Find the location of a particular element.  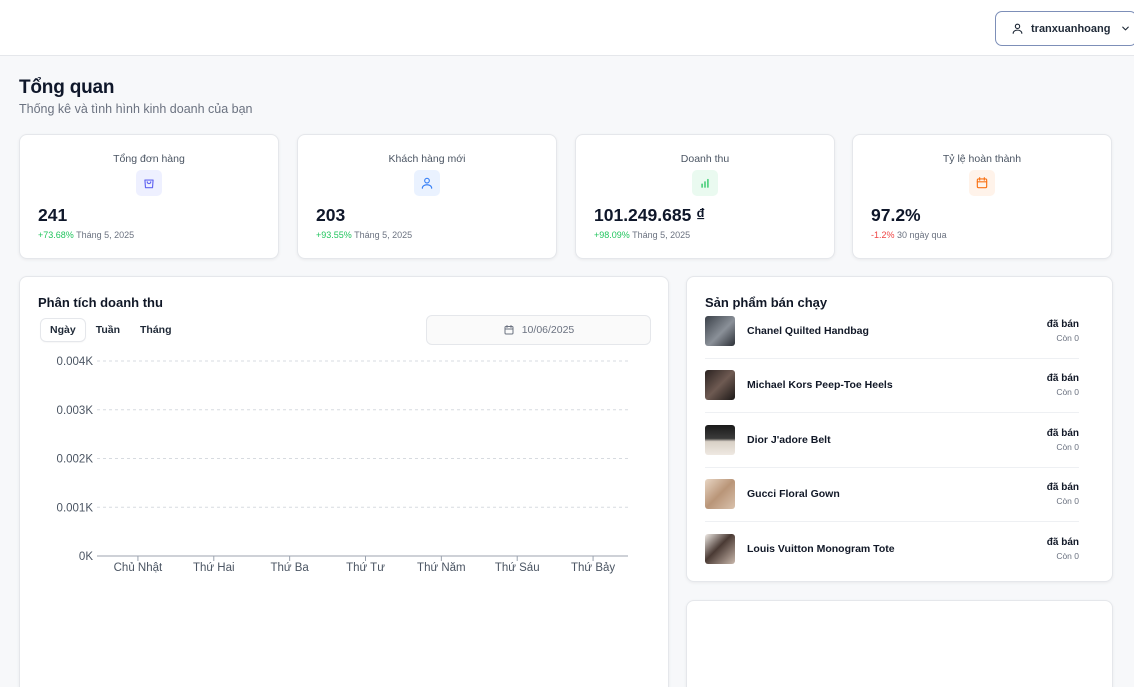

product-name: Michael Kors Peep-Toe Heels is located at coordinates (820, 385).